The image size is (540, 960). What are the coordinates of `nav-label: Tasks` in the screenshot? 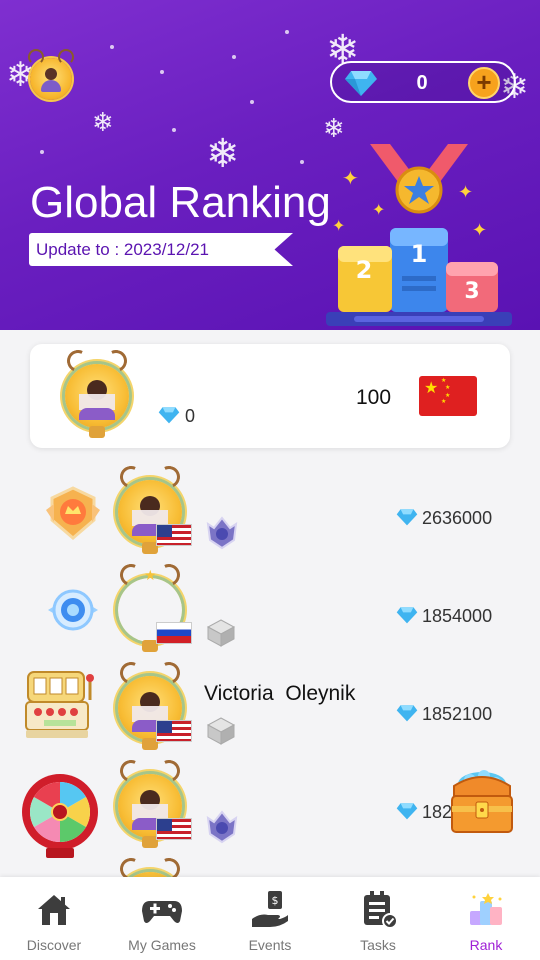 It's located at (378, 945).